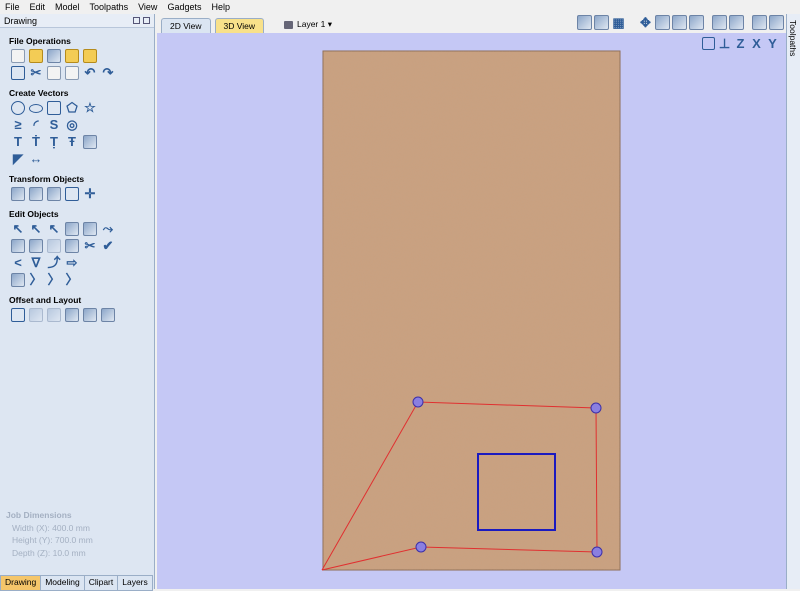 This screenshot has width=800, height=591. What do you see at coordinates (72, 263) in the screenshot?
I see `arrow-icon: ⇨` at bounding box center [72, 263].